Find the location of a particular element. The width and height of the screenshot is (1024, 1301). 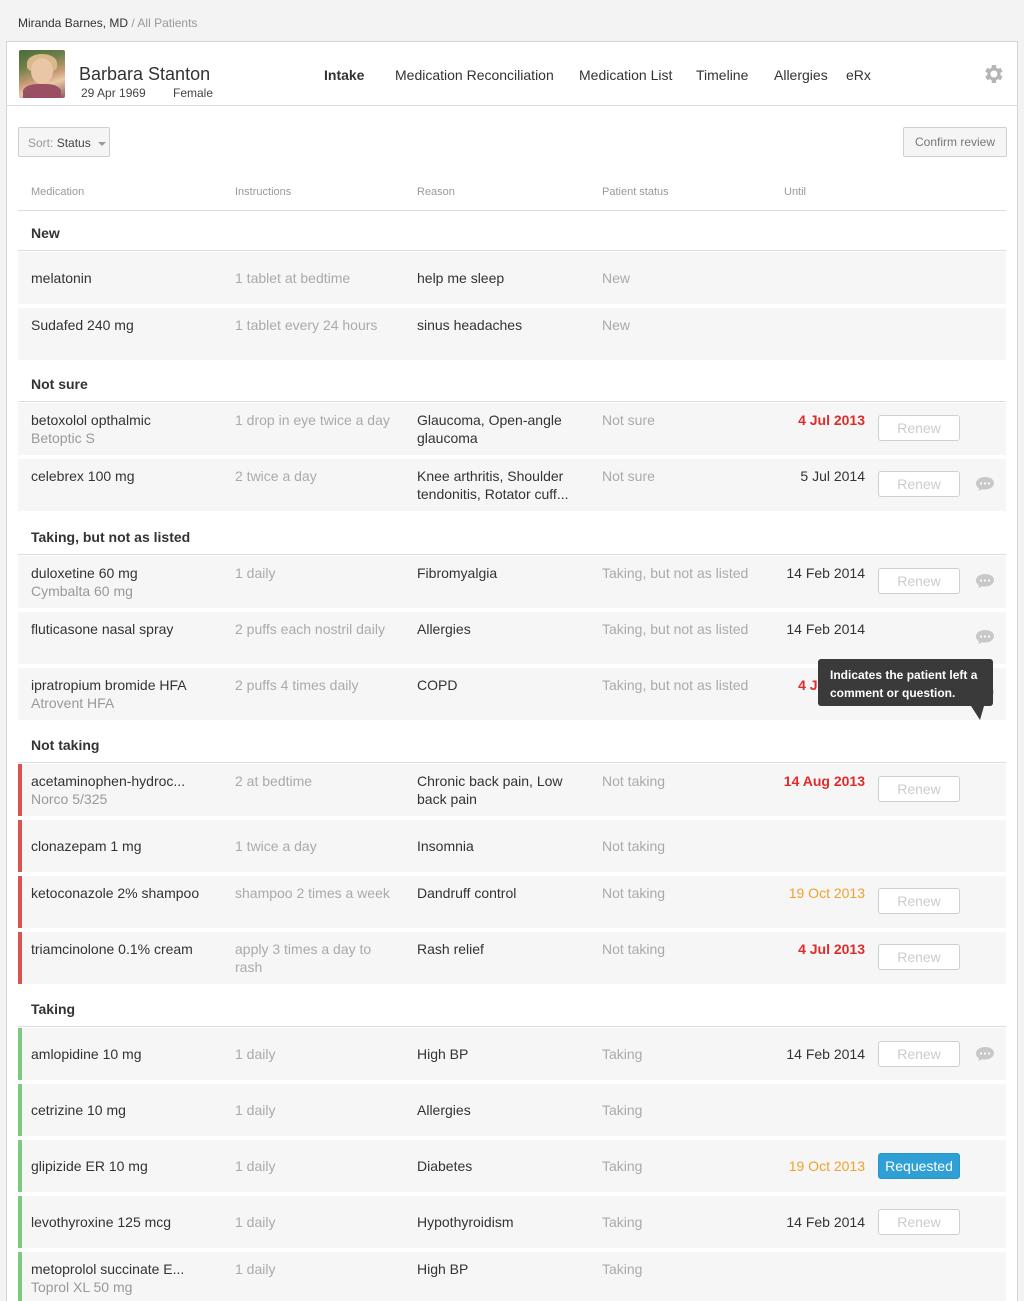

breadcrumb: Miranda Barnes, MD / All Patients is located at coordinates (107, 23).